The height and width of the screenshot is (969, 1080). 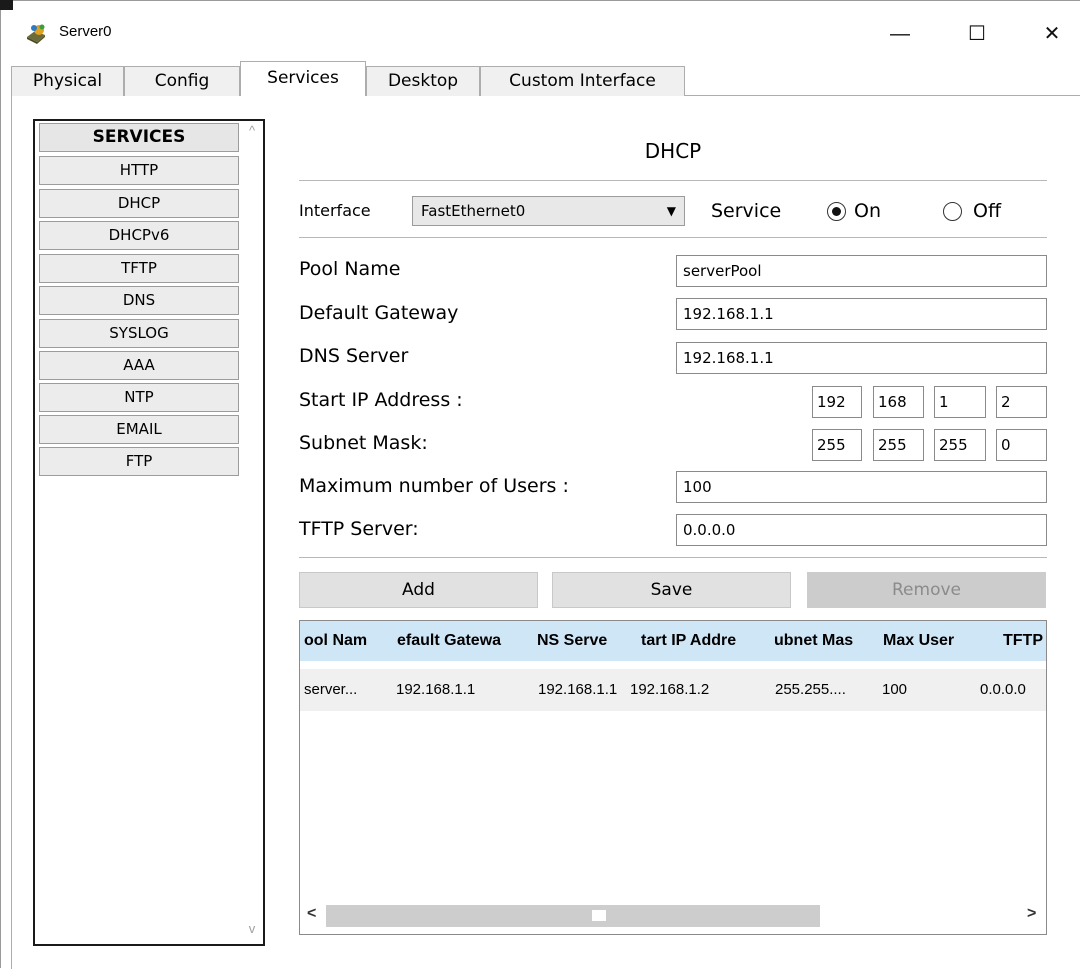 What do you see at coordinates (582, 81) in the screenshot?
I see `tab-custom-interface: Custom Interface` at bounding box center [582, 81].